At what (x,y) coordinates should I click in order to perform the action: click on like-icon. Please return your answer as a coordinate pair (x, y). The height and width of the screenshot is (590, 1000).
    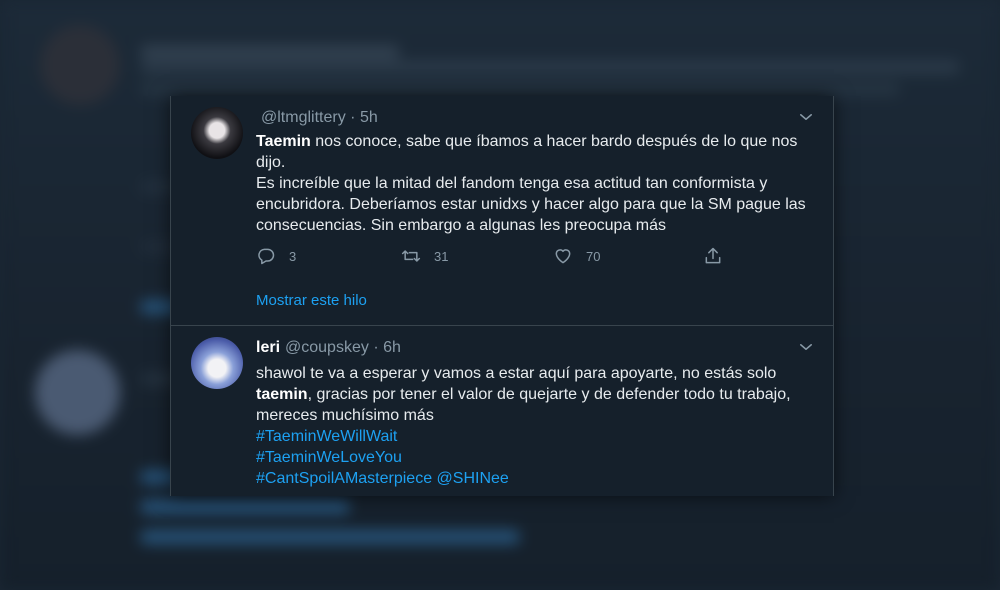
    Looking at the image, I should click on (563, 256).